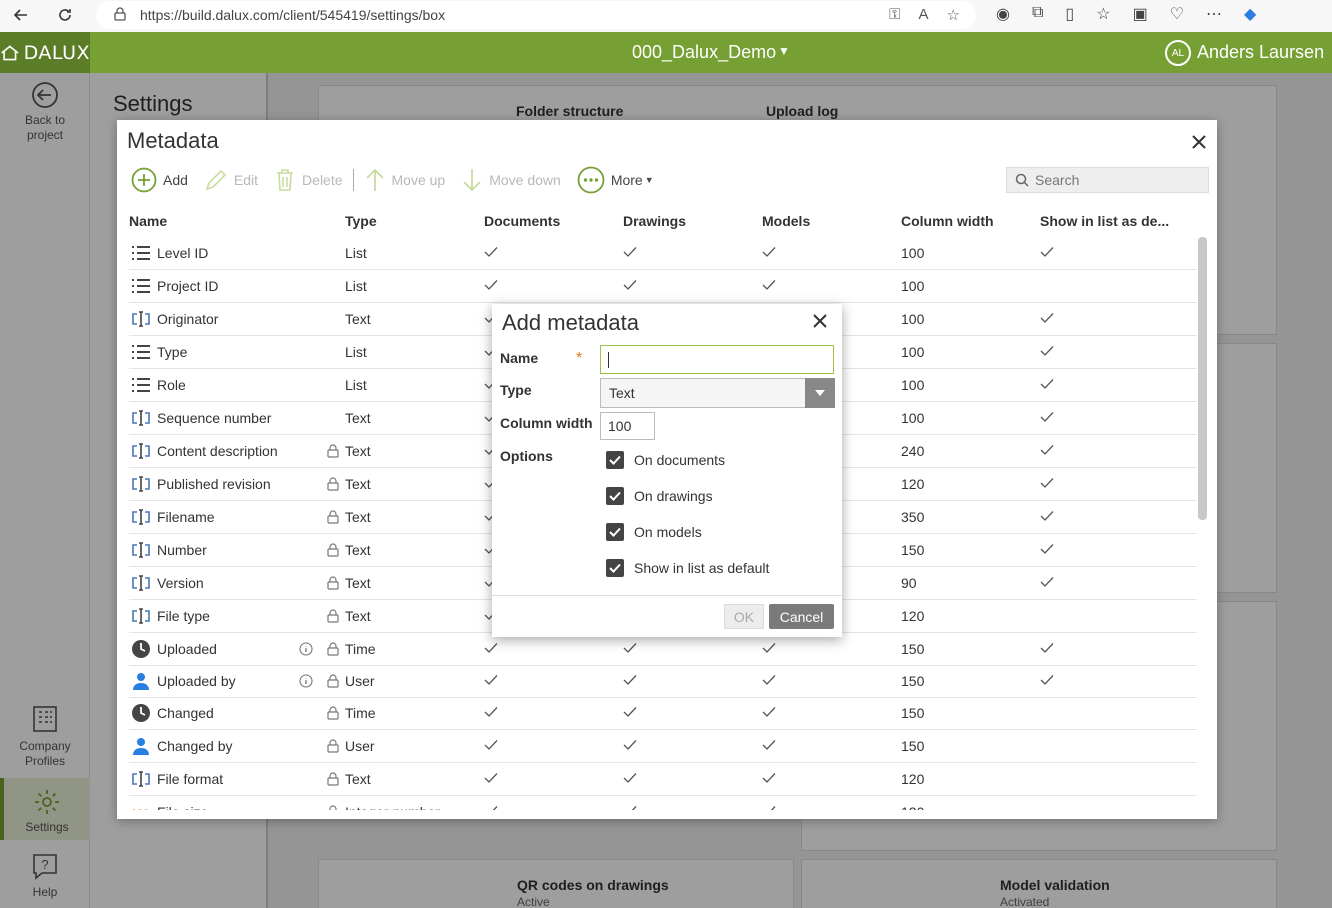  Describe the element at coordinates (246, 180) in the screenshot. I see `edit-label: Edit` at that location.